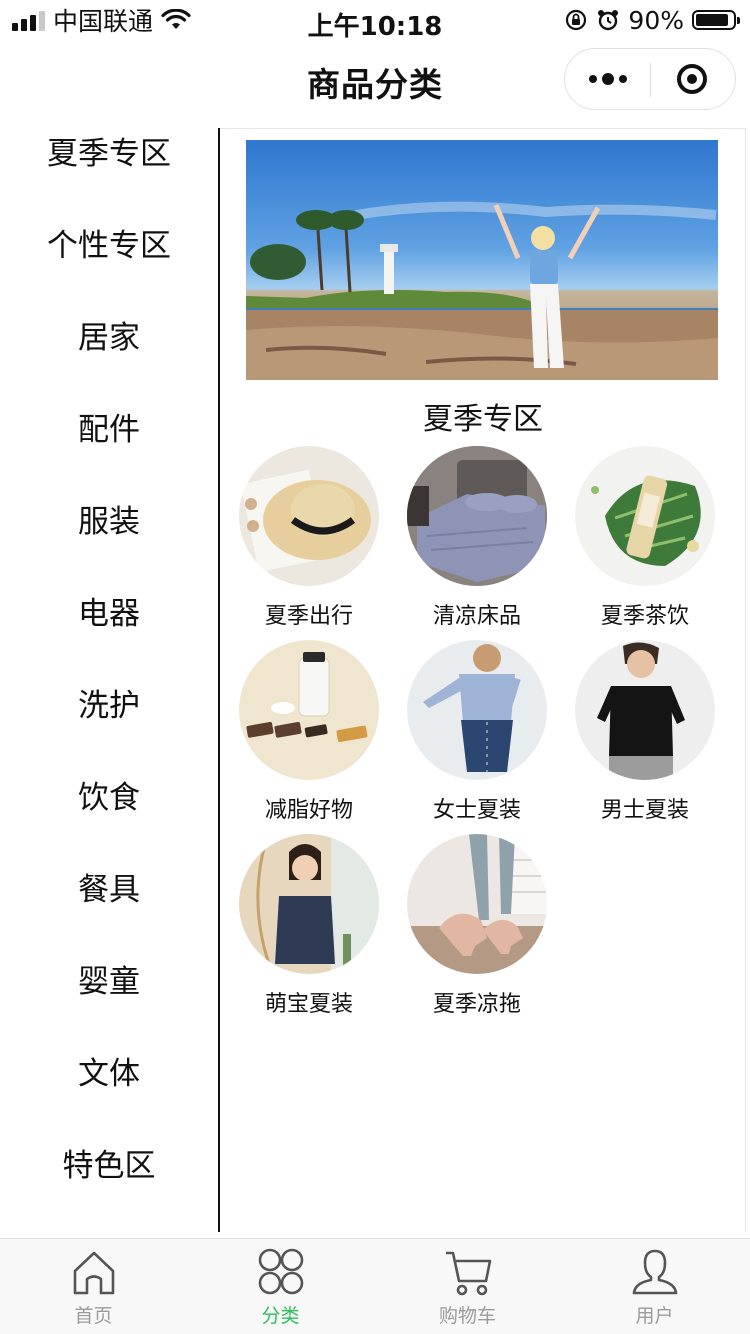 The width and height of the screenshot is (750, 1334). I want to click on status-bar: 中国联通 上午10:18 90%, so click(375, 21).